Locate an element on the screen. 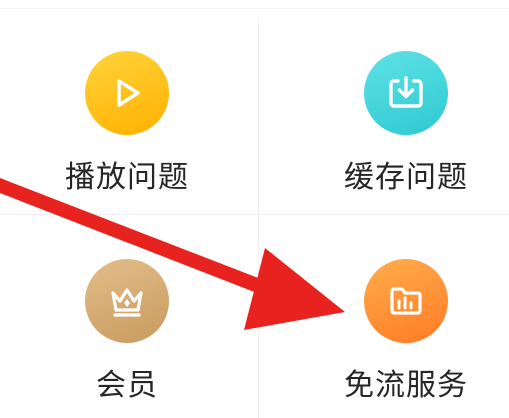 The width and height of the screenshot is (509, 418). tile-label: 缓存问题 is located at coordinates (406, 177).